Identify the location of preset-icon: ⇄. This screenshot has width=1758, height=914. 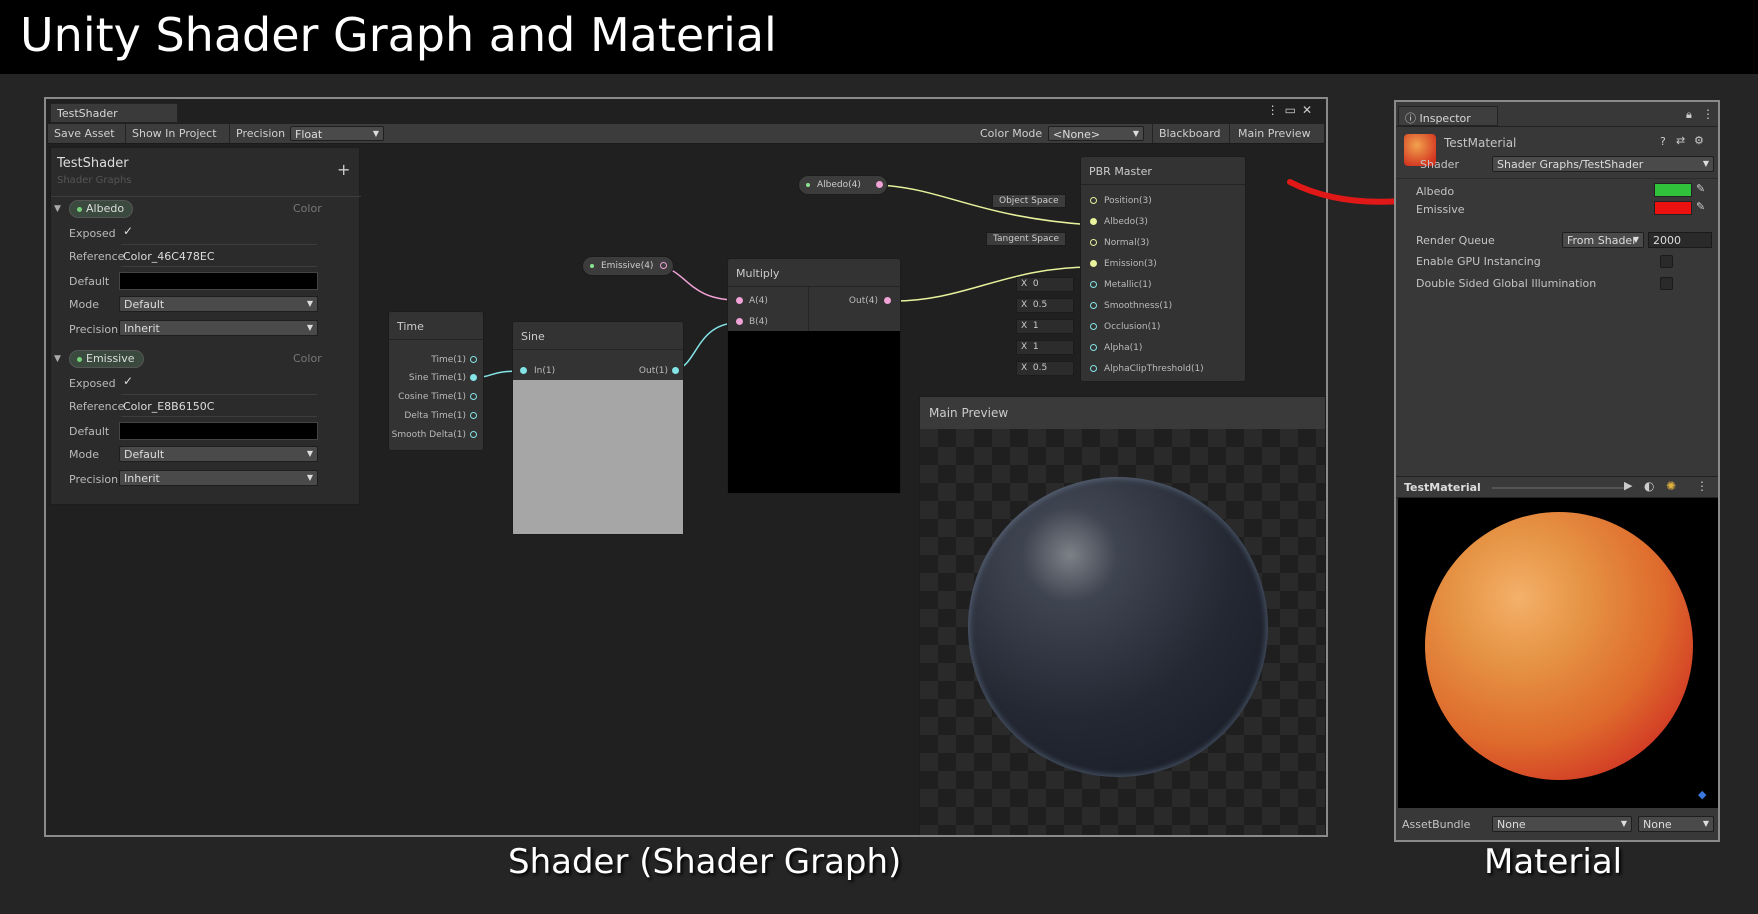
(1680, 140).